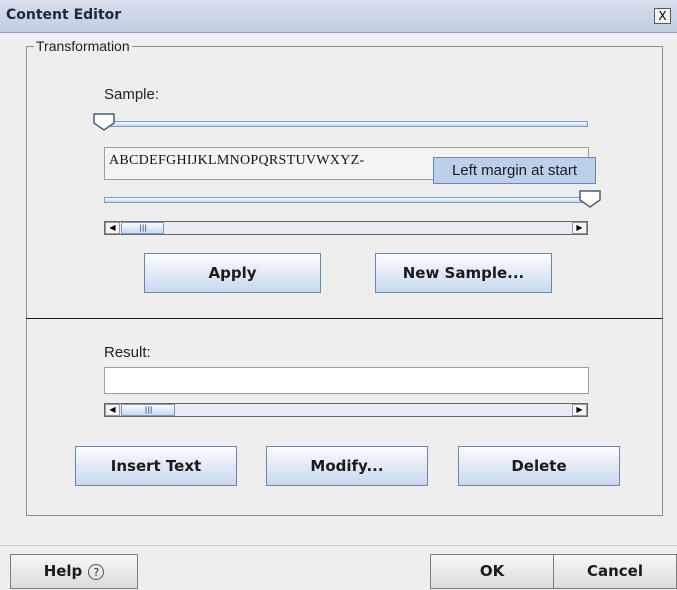 Image resolution: width=677 pixels, height=590 pixels. What do you see at coordinates (64, 15) in the screenshot?
I see `window-title: Content Editor` at bounding box center [64, 15].